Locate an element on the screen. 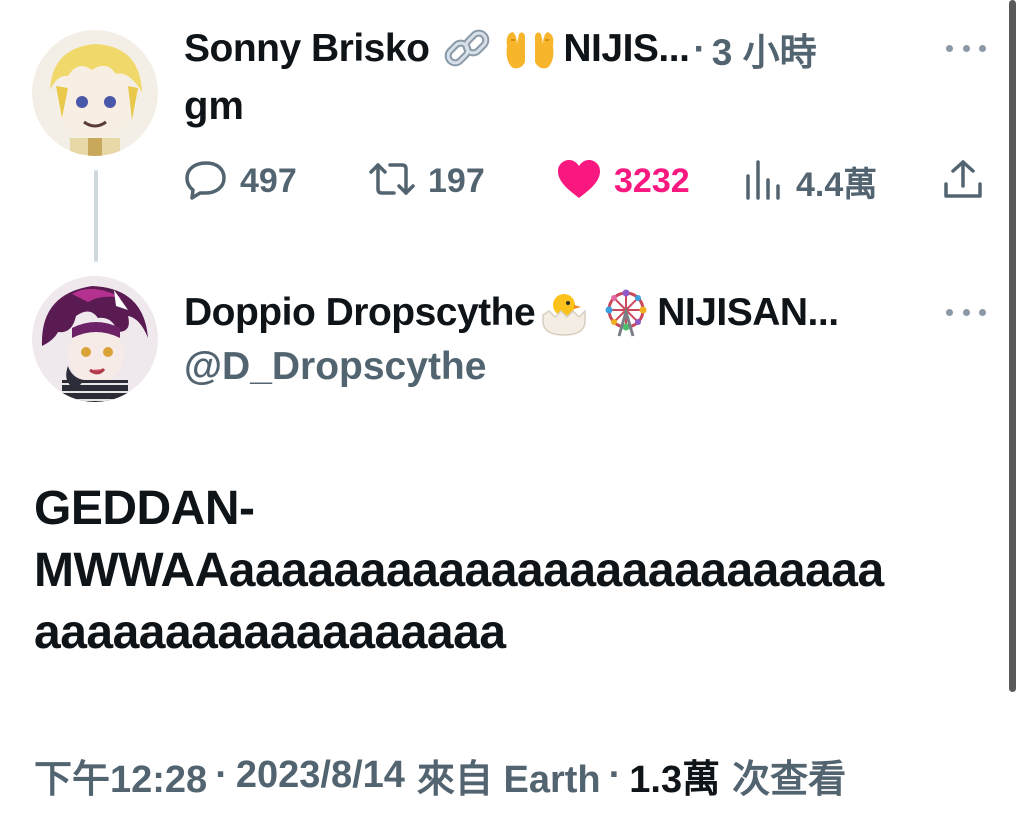 The width and height of the screenshot is (1024, 819). link-emoji-icon is located at coordinates (468, 49).